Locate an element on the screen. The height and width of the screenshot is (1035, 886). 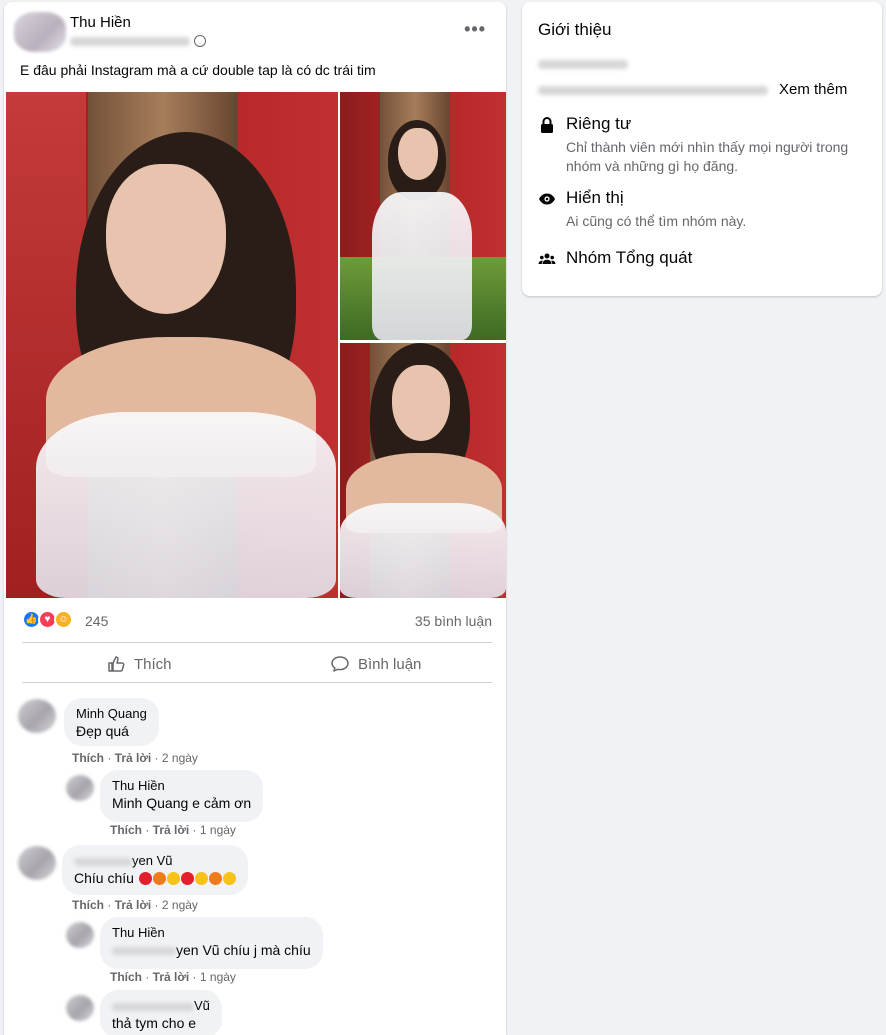
reply-bubble: Thu Hiền Minh Quang e cảm ơn is located at coordinates (182, 796).